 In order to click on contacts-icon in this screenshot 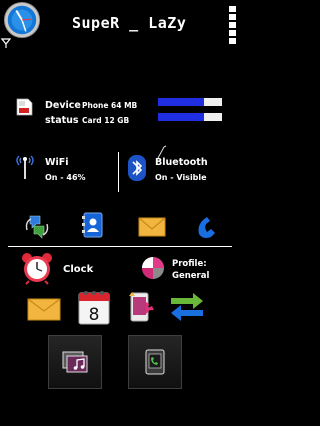, I will do `click(93, 225)`.